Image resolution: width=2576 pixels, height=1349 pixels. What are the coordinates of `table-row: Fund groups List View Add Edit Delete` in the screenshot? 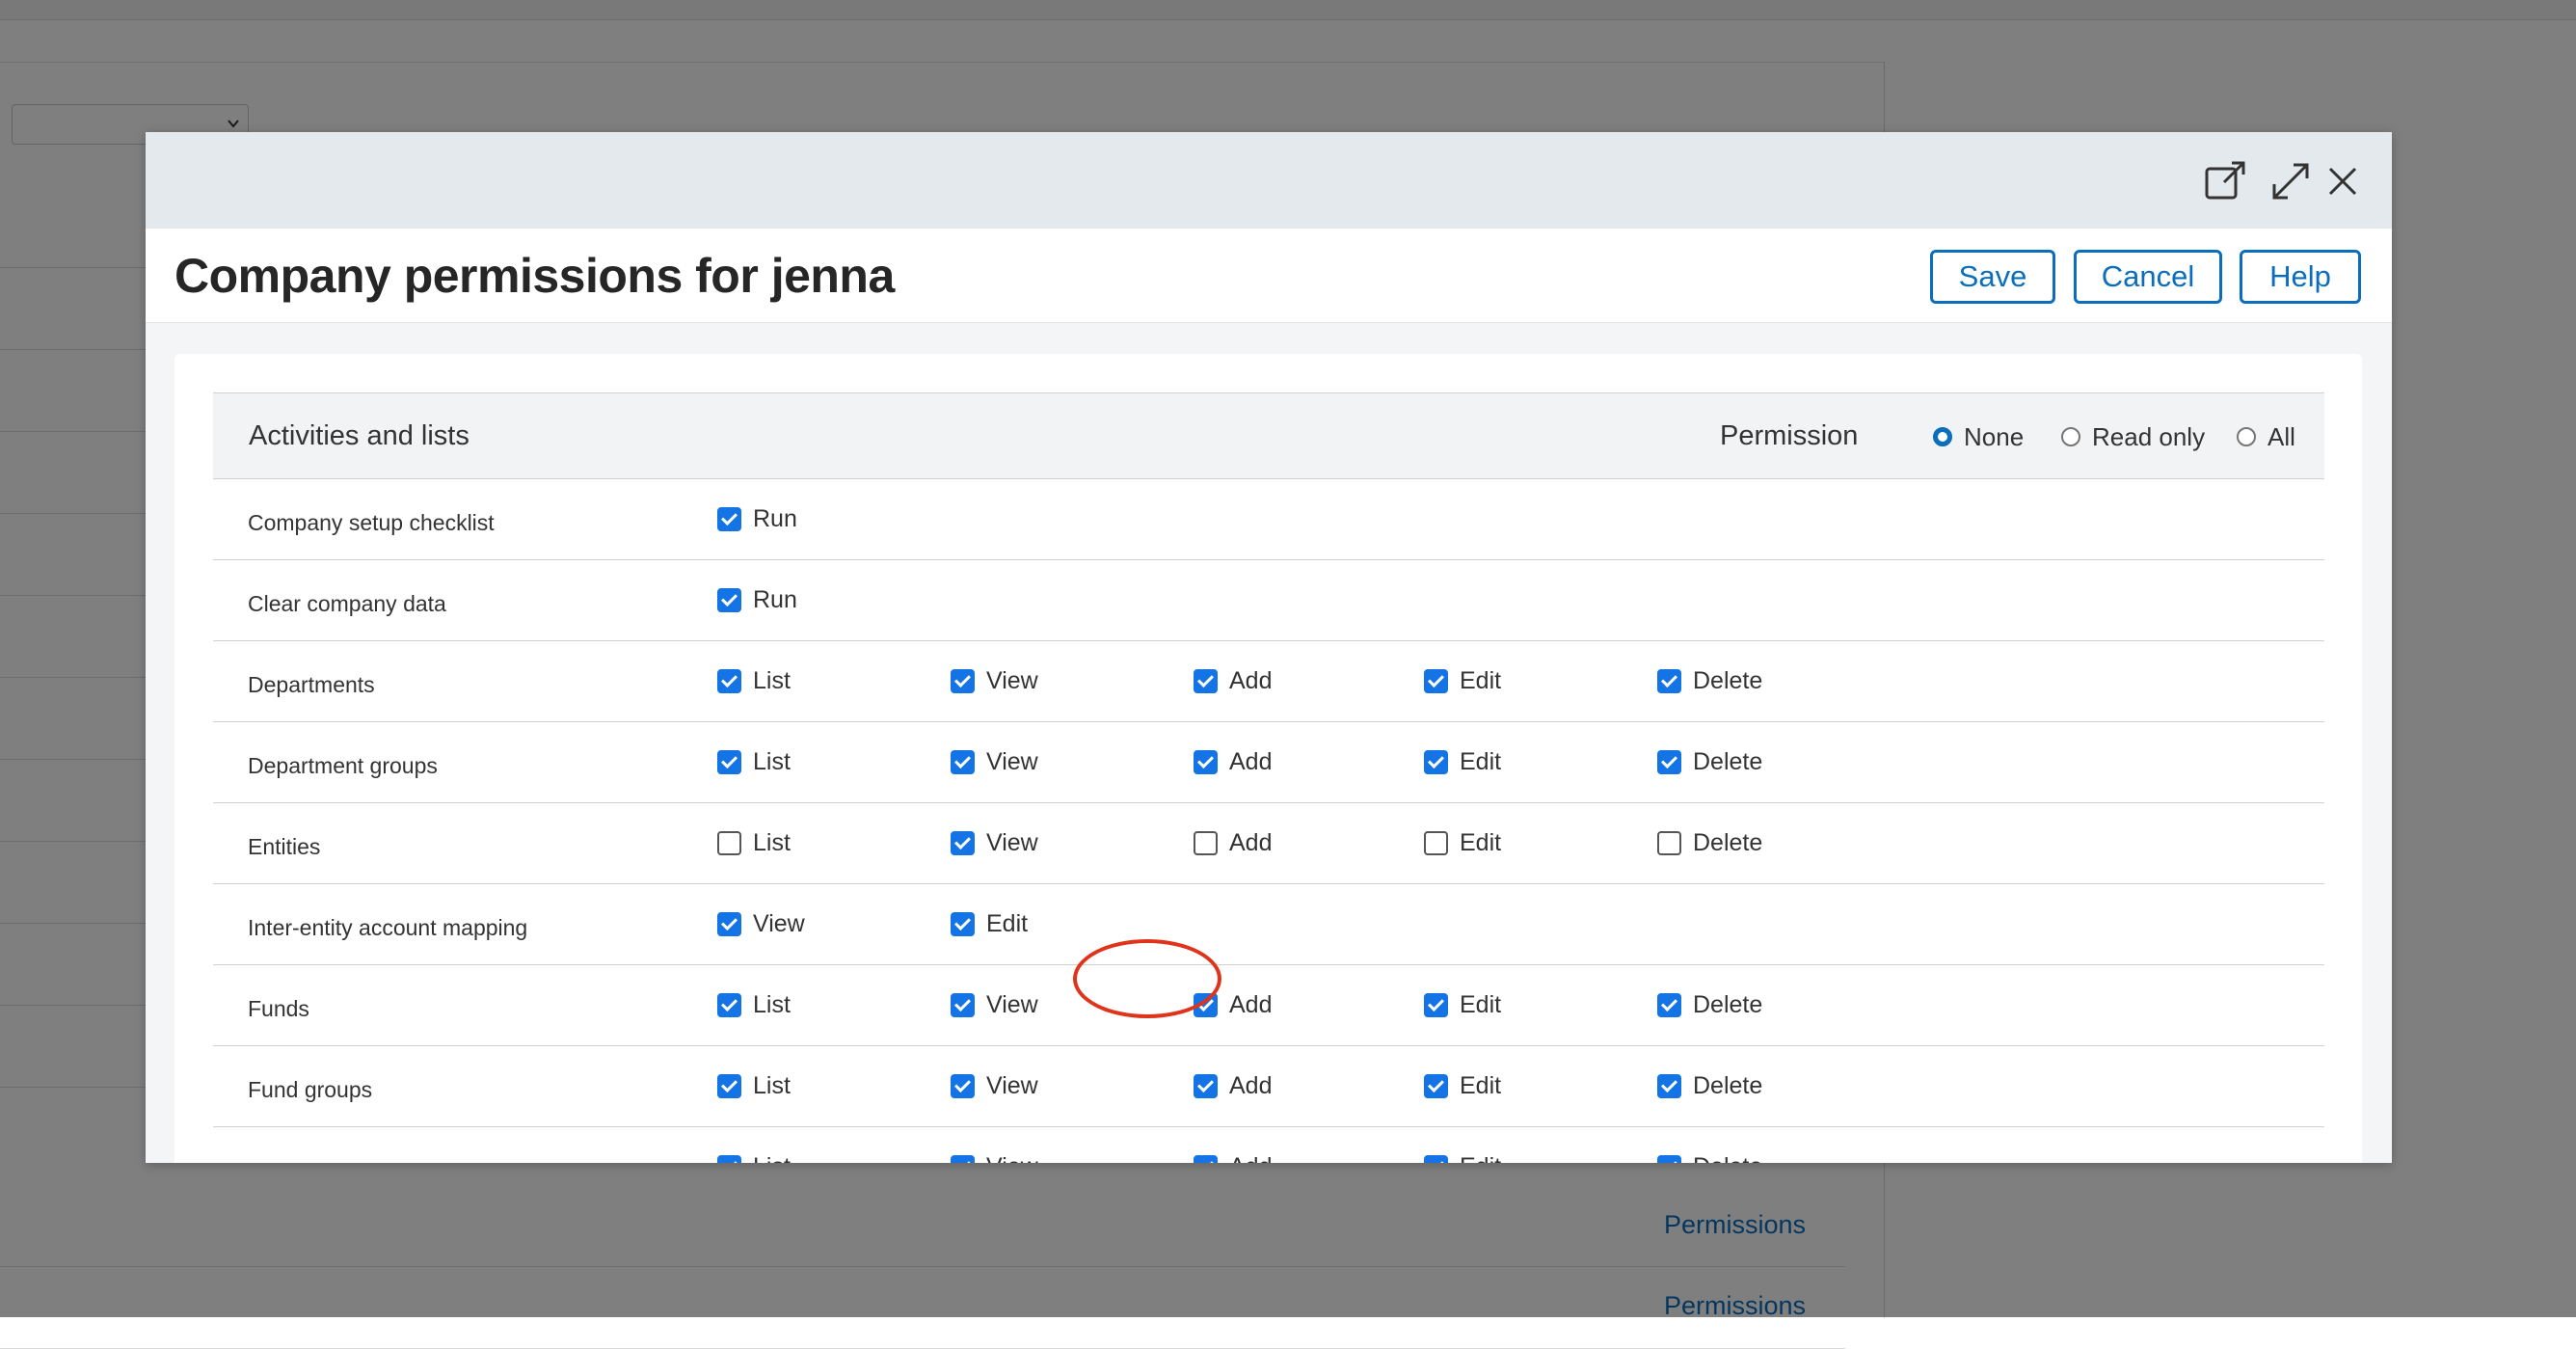 It's located at (1268, 1086).